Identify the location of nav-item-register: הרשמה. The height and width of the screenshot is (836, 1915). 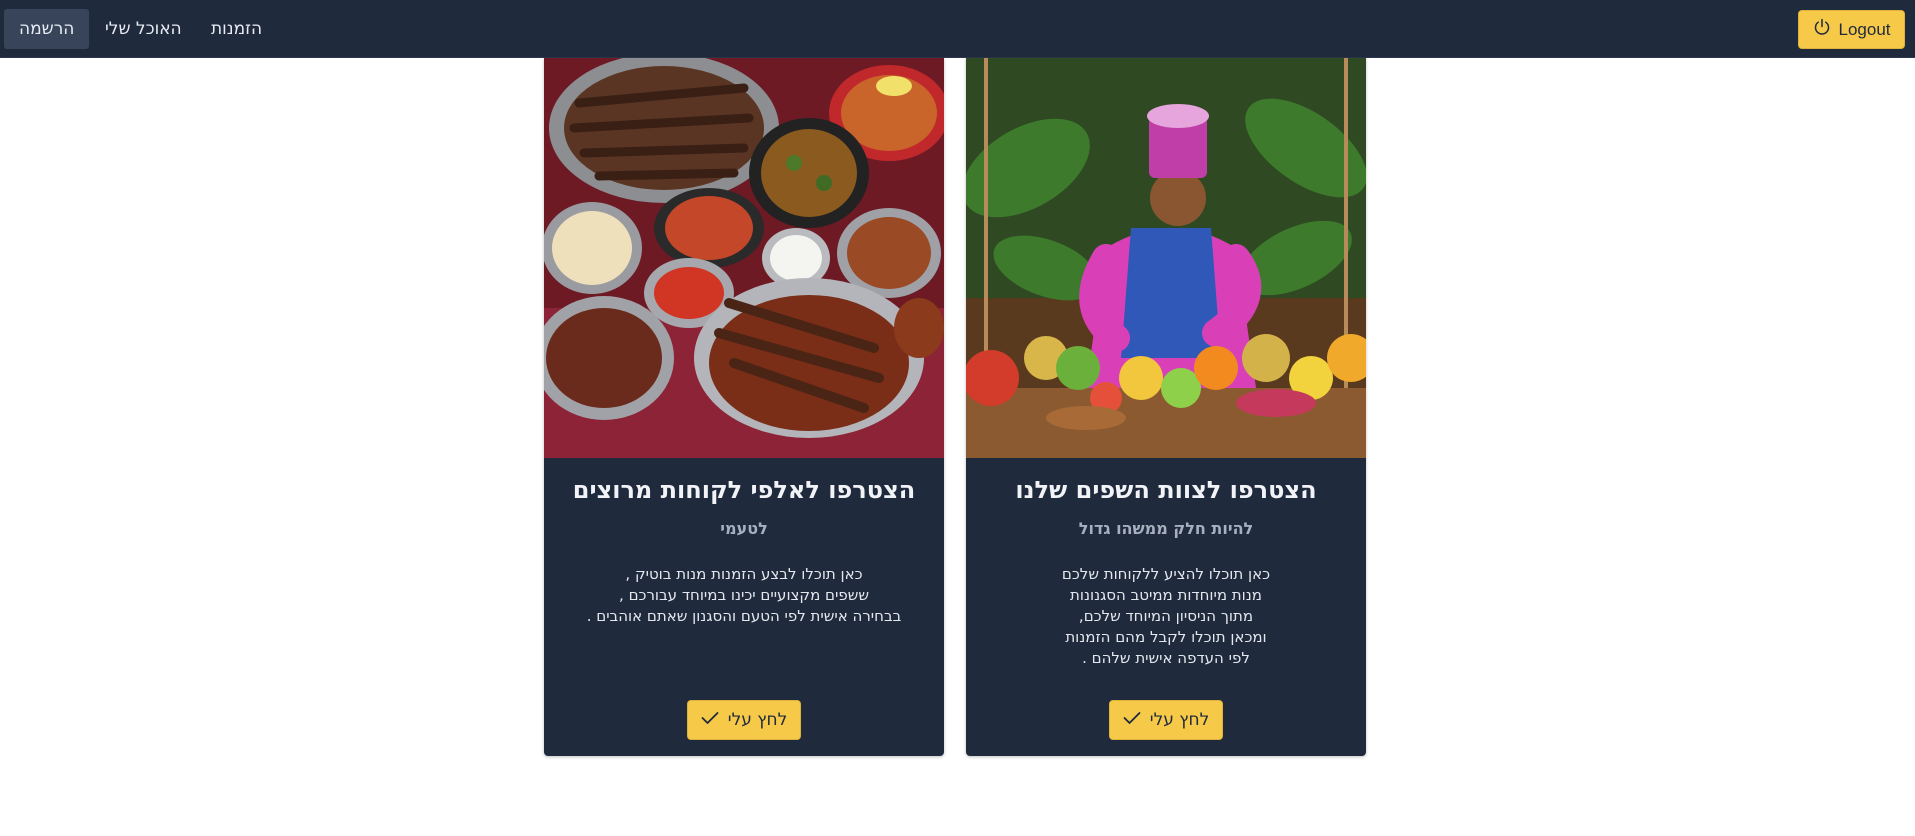
(47, 29).